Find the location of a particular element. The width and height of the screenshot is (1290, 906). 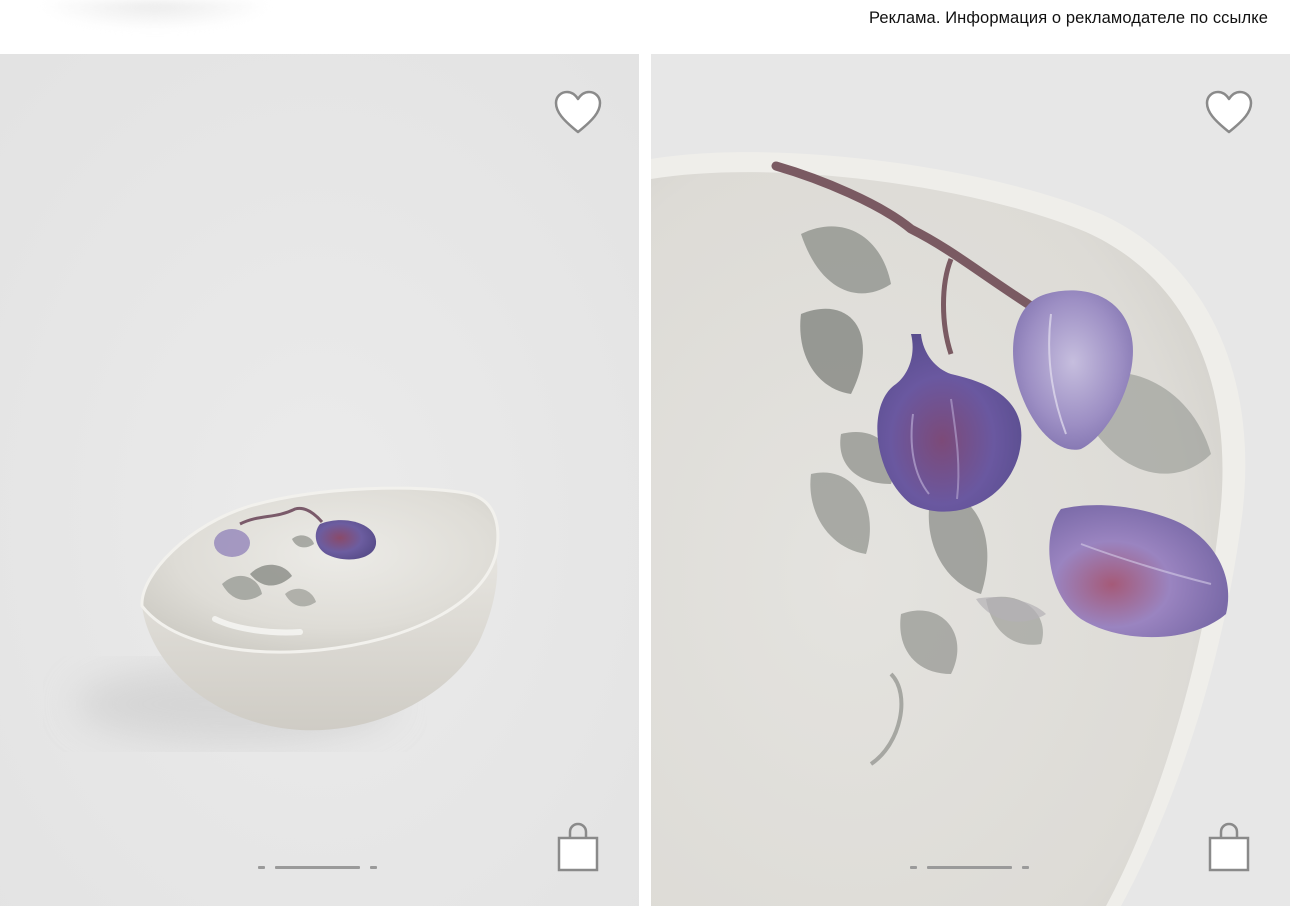

logo-blurred is located at coordinates (155, 15).